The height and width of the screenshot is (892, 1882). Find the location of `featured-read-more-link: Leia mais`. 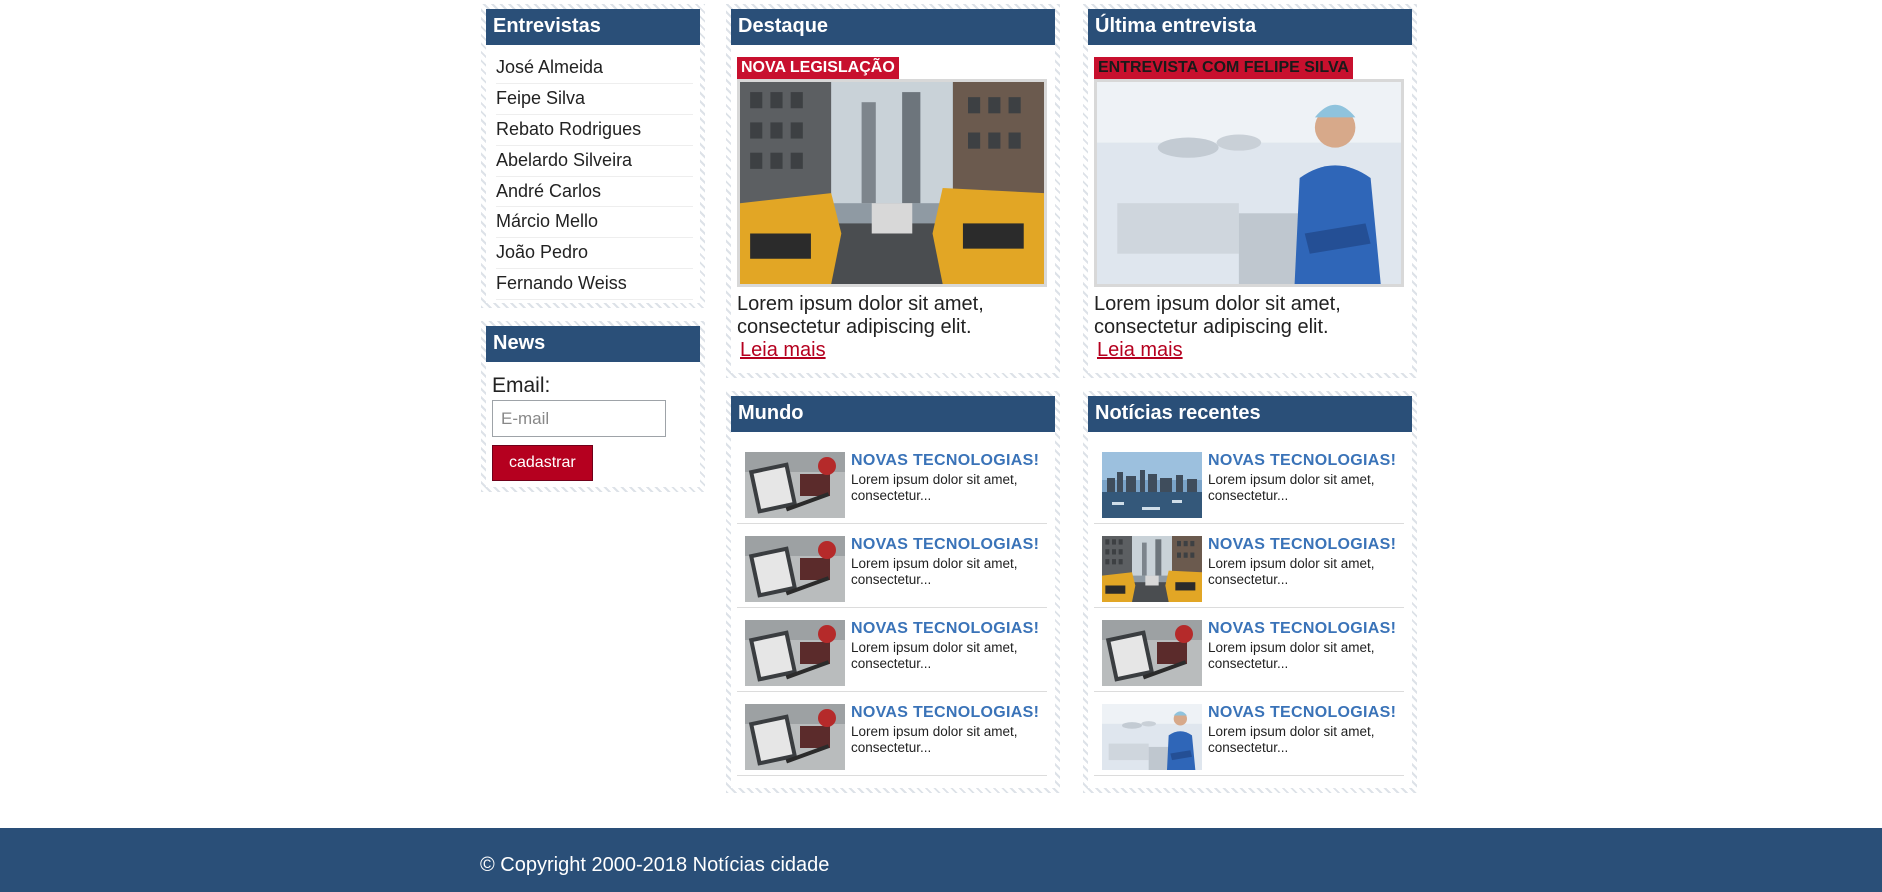

featured-read-more-link: Leia mais is located at coordinates (783, 350).